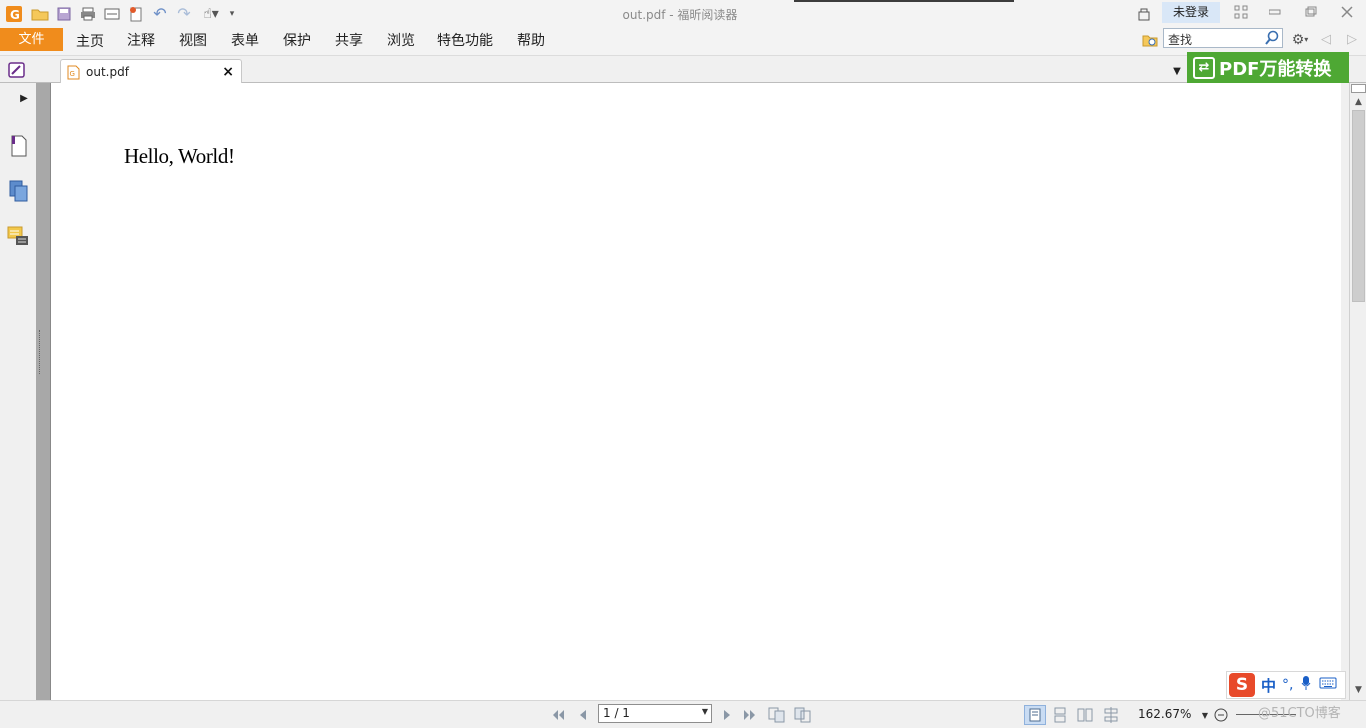 The width and height of the screenshot is (1366, 728). What do you see at coordinates (1299, 713) in the screenshot?
I see `watermark-text: @51CTO博客` at bounding box center [1299, 713].